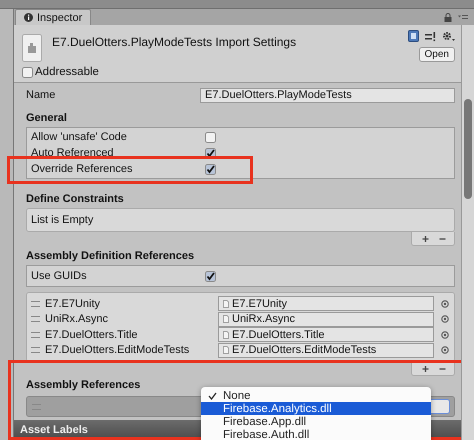  I want to click on tab-label: Inspector, so click(59, 18).